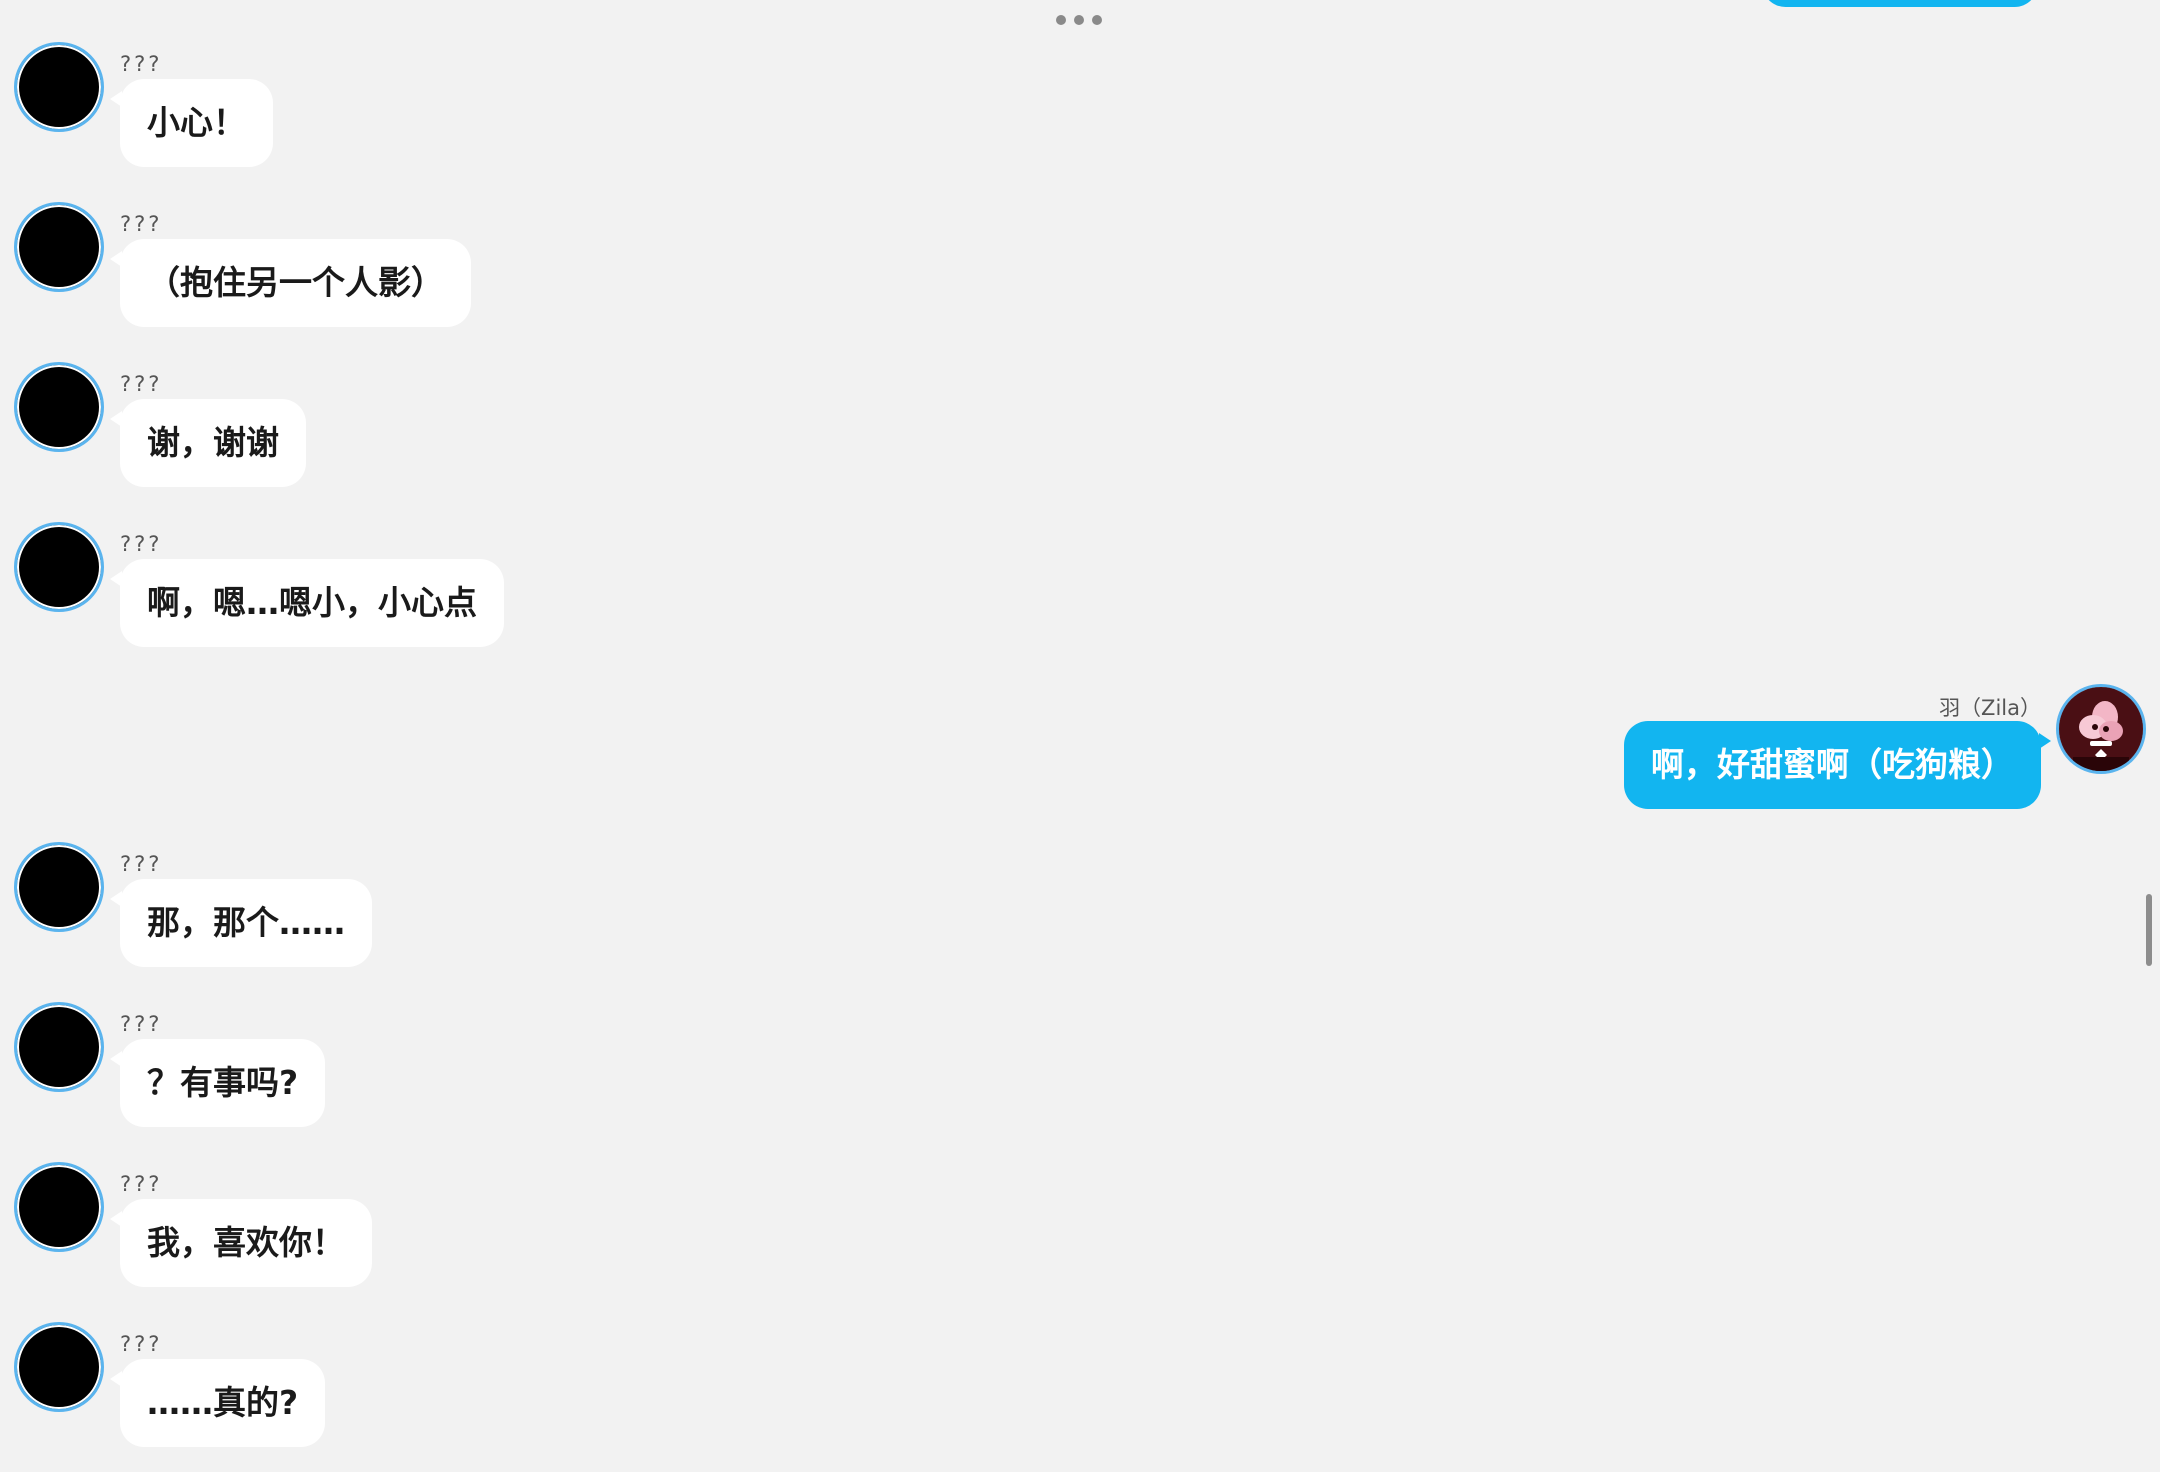  What do you see at coordinates (600, 277) in the screenshot?
I see `message-row-incoming: ??? （抱住另一个人影）` at bounding box center [600, 277].